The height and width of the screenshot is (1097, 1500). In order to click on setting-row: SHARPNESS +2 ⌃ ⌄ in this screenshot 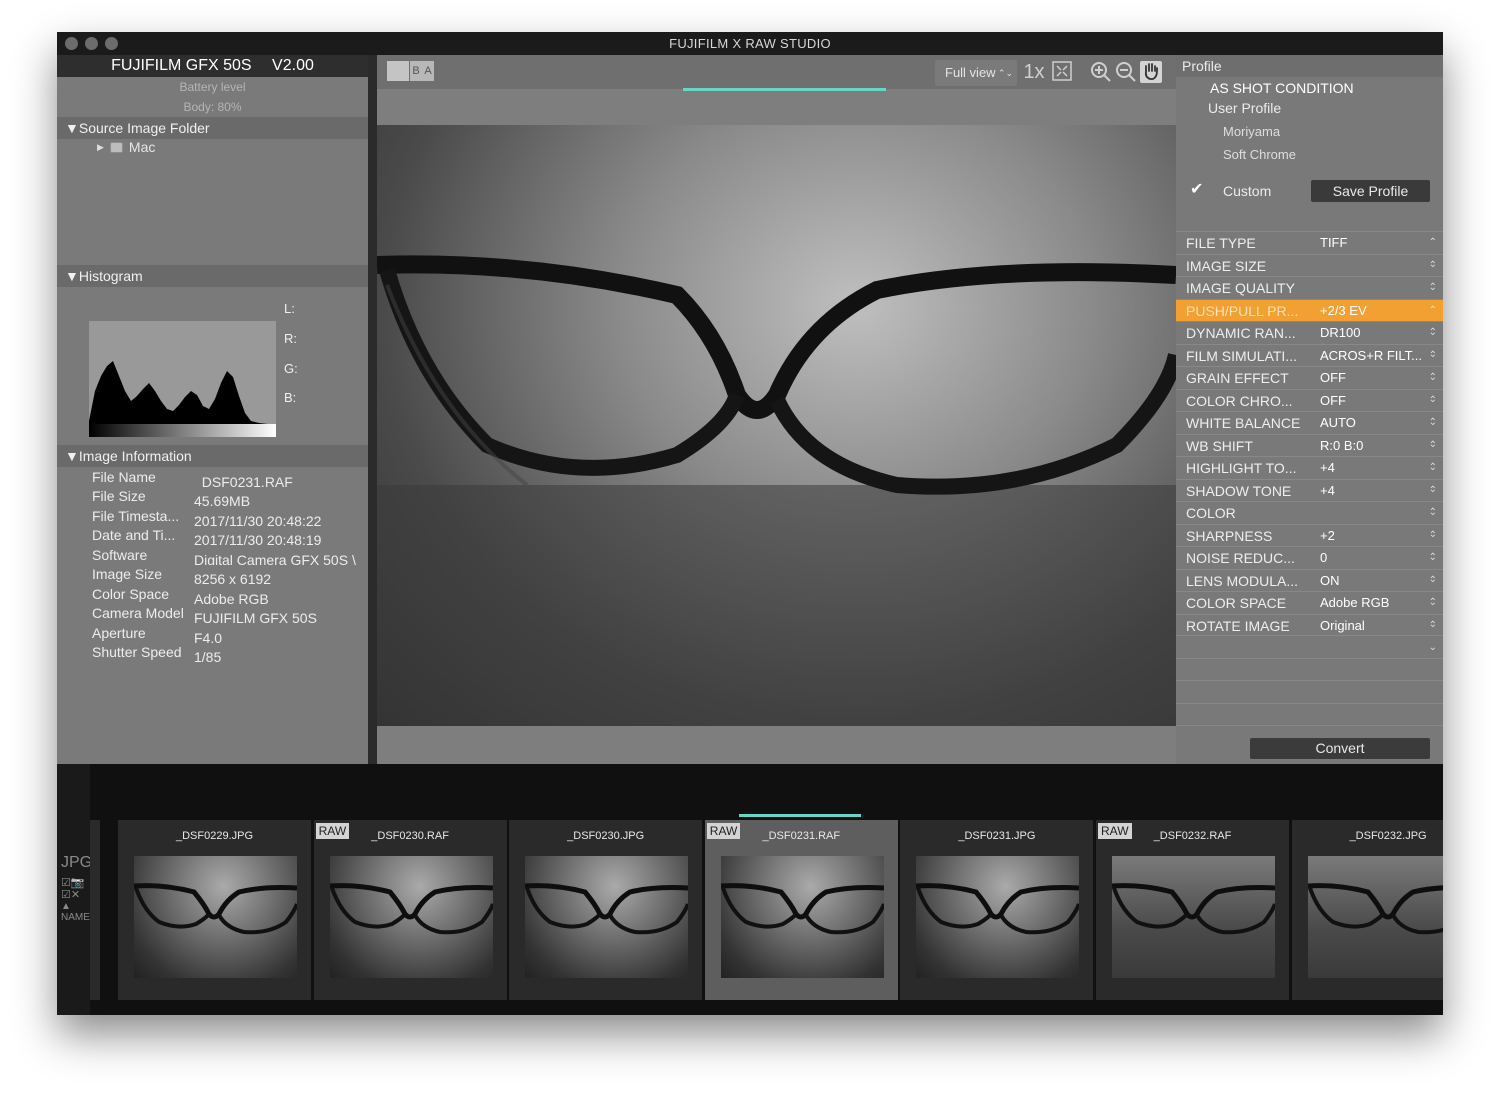, I will do `click(1309, 543)`.